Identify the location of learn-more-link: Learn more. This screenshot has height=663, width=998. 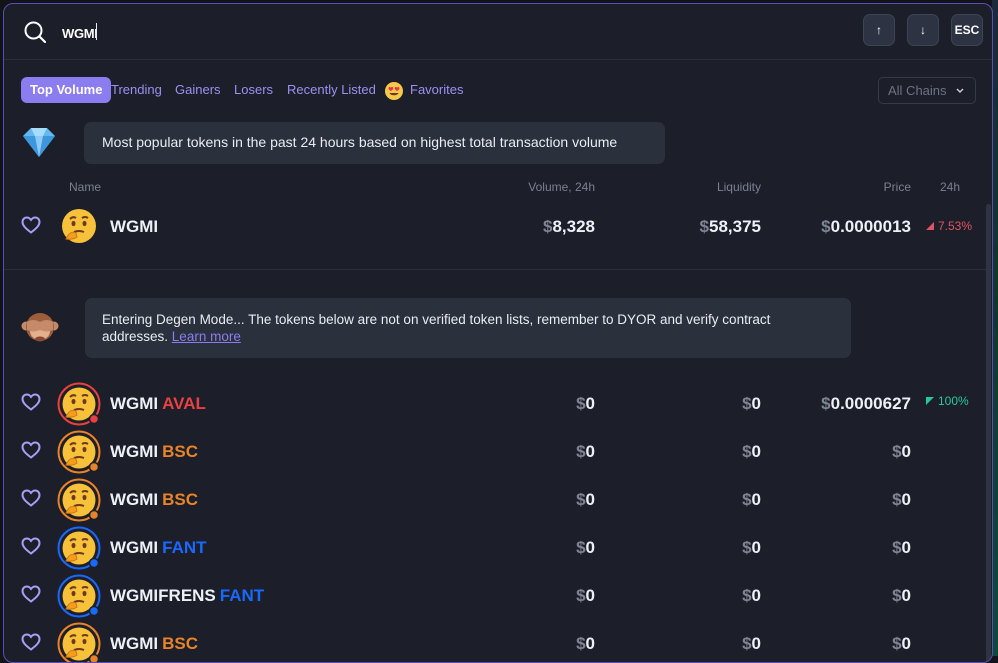
(206, 336).